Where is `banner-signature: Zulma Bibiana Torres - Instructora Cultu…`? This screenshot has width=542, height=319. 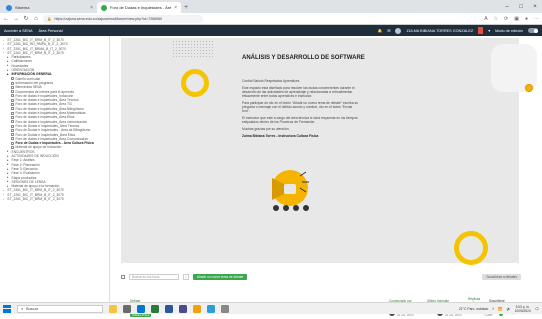 banner-signature: Zulma Bibiana Torres - Instructora Cultu… is located at coordinates (280, 135).